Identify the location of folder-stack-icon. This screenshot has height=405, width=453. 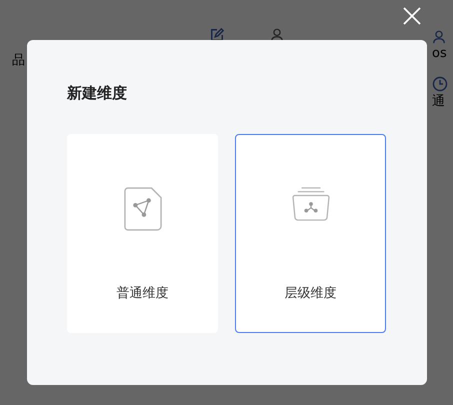
(311, 204).